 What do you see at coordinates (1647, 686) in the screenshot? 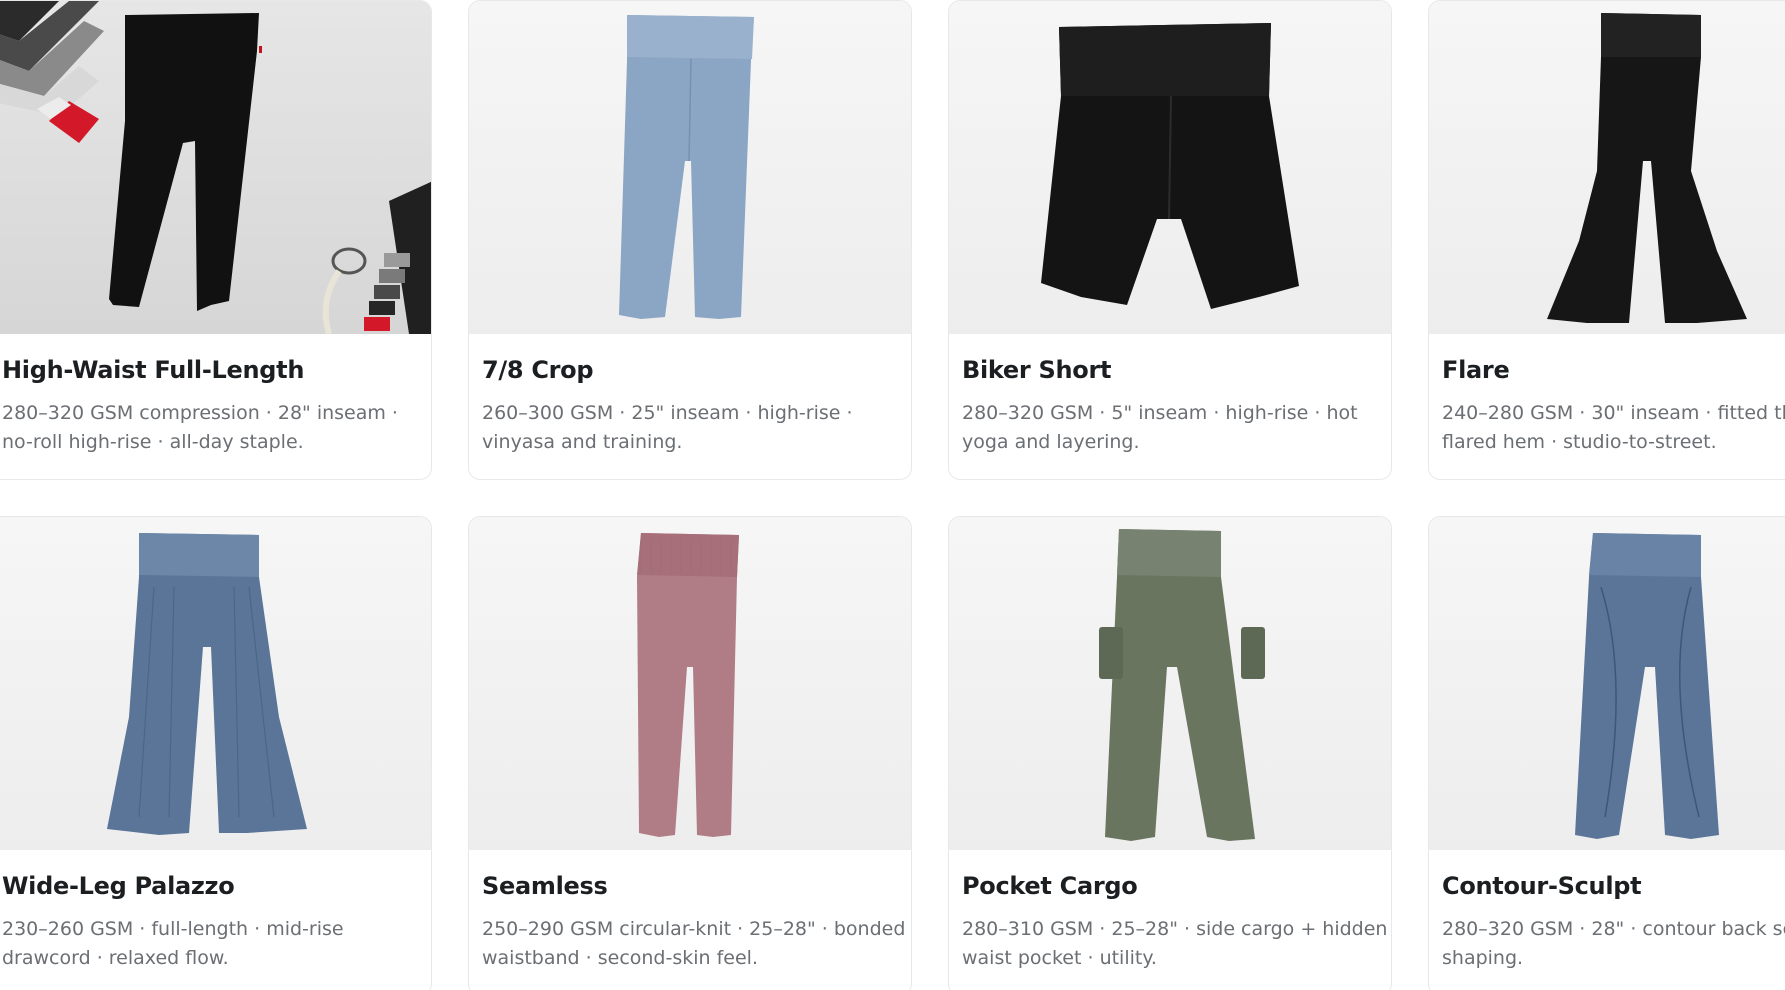
I see `slate-blue-contour-legging-icon` at bounding box center [1647, 686].